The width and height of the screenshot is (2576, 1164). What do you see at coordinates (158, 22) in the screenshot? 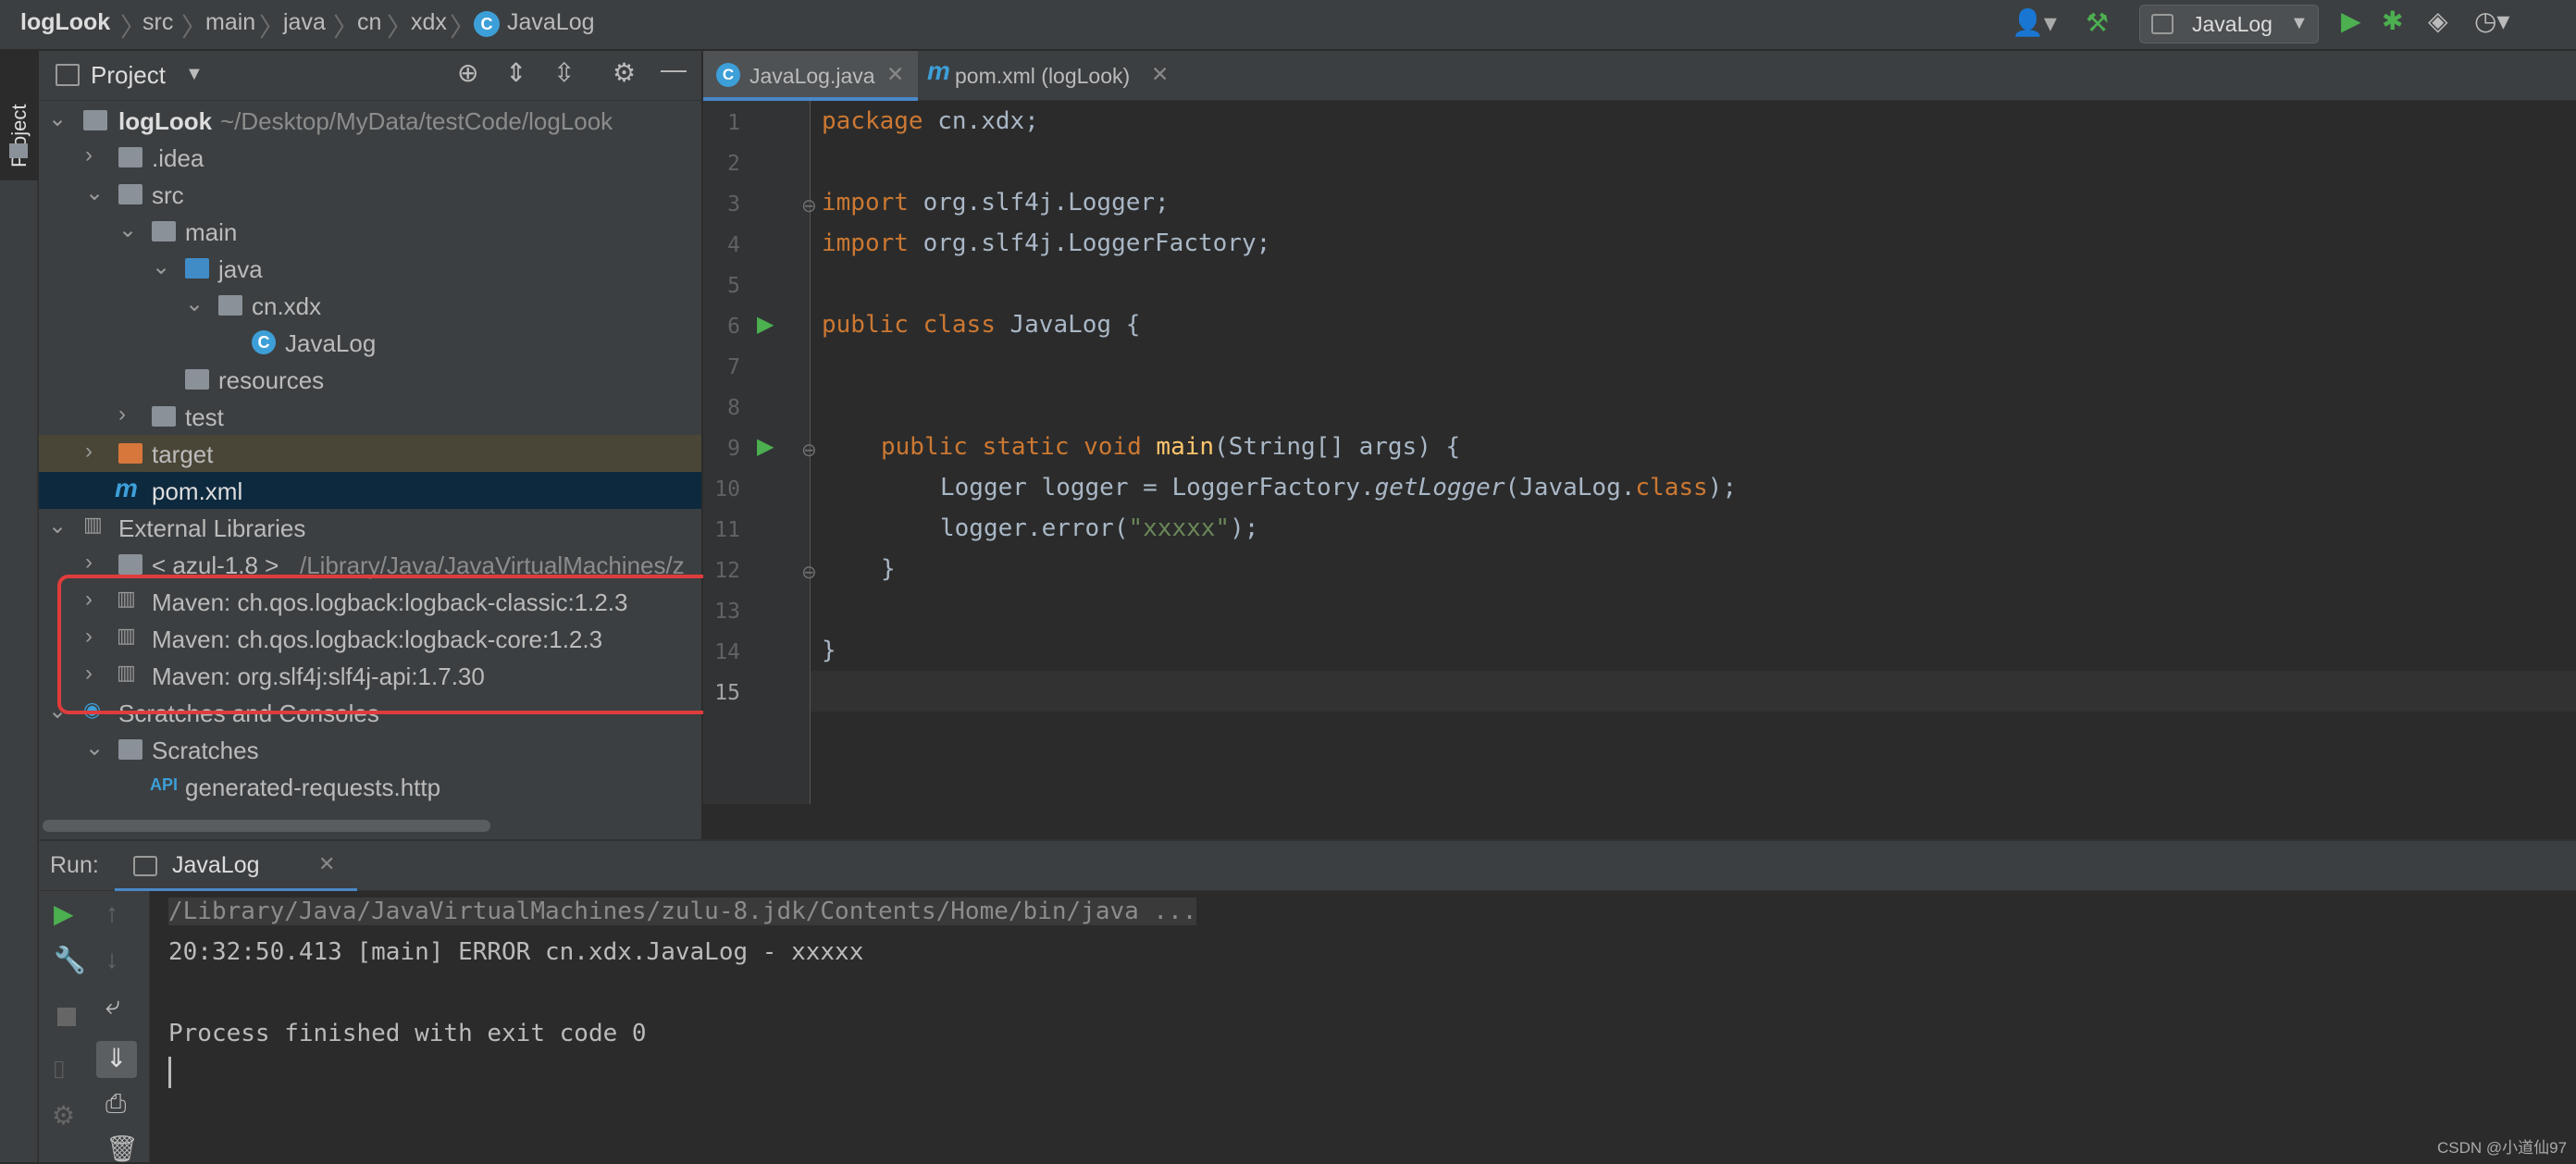
I see `breadcrumb-src: src` at bounding box center [158, 22].